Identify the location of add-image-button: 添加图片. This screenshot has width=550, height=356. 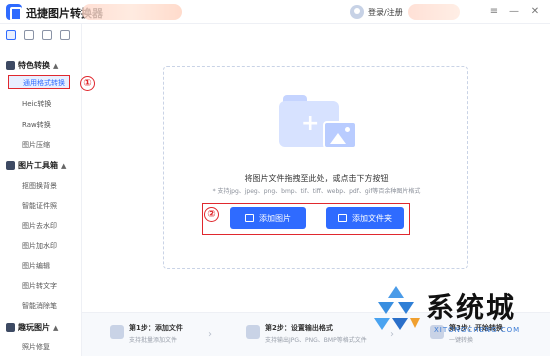
(268, 218).